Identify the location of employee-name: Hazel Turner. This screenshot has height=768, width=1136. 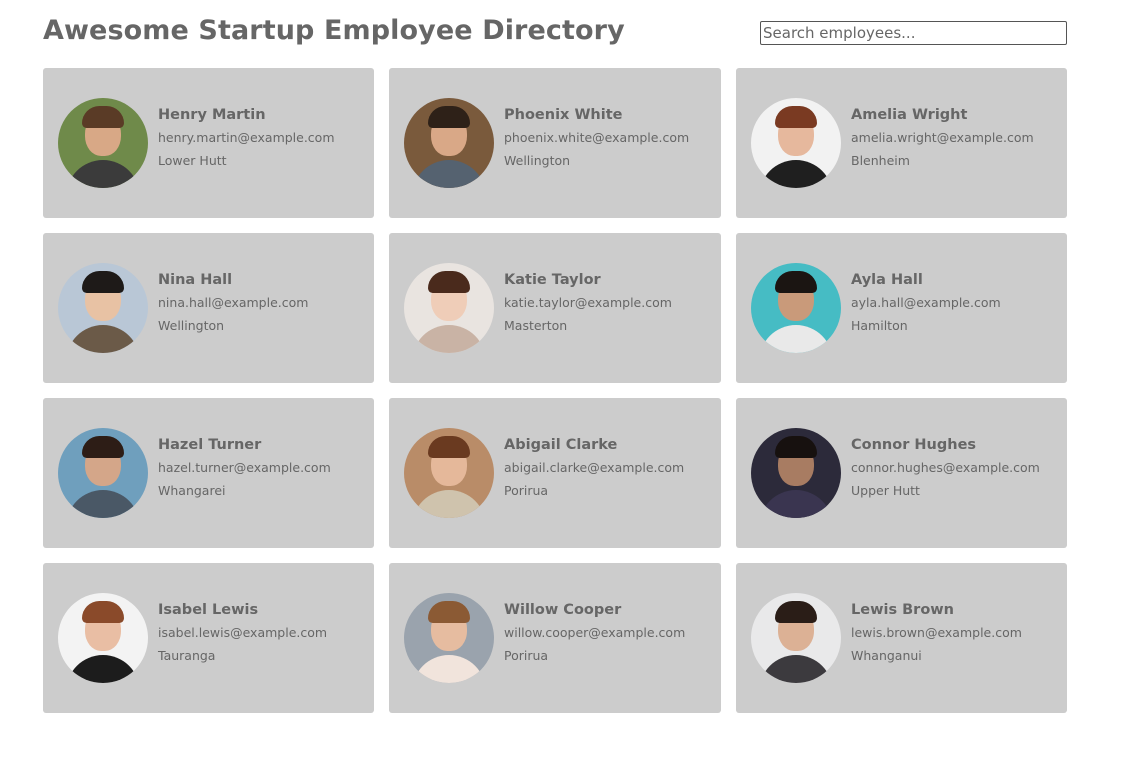
(210, 445).